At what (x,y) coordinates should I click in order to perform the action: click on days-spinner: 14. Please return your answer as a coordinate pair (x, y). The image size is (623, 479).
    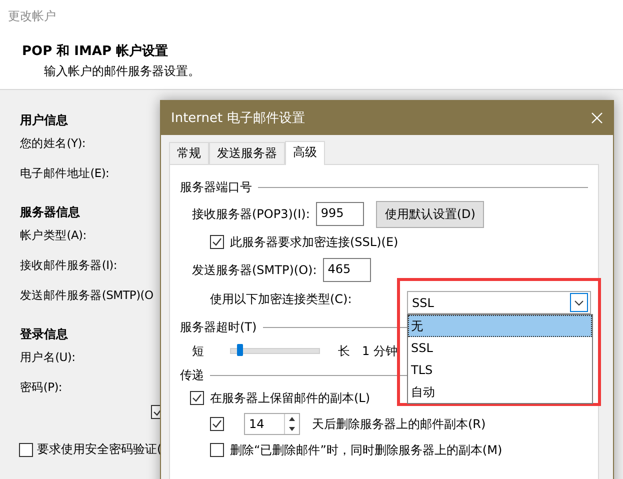
    Looking at the image, I should click on (272, 424).